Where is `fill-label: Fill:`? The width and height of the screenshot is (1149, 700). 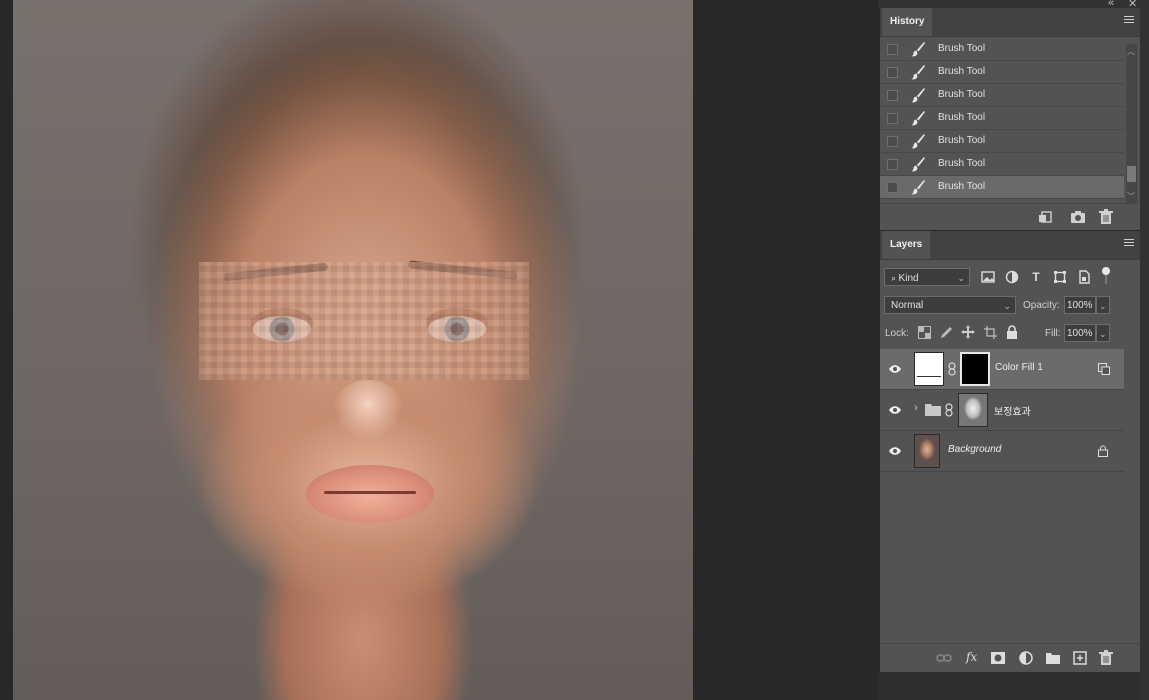 fill-label: Fill: is located at coordinates (1053, 333).